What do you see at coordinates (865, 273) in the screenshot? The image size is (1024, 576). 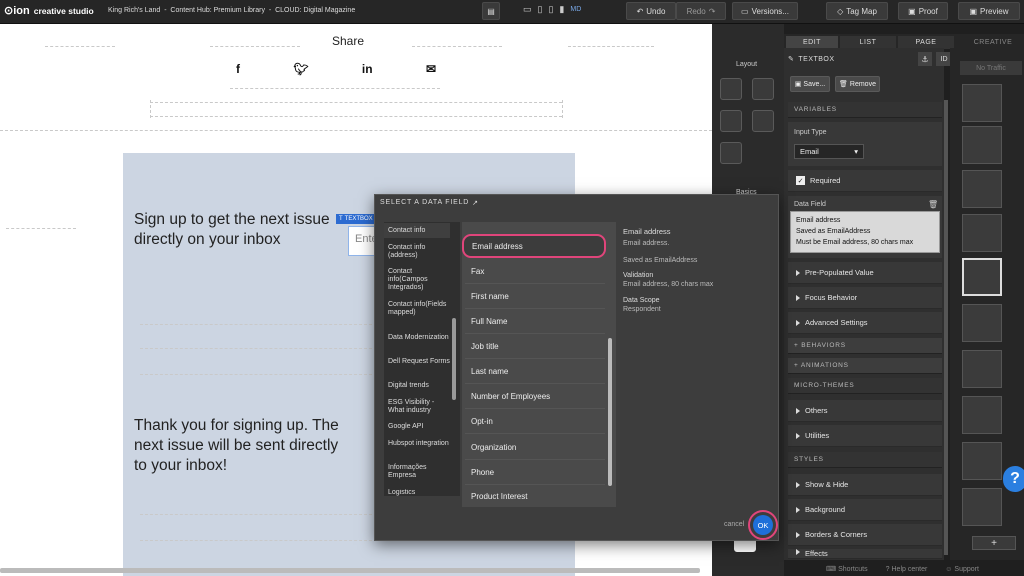 I see `prepopulated-value-row: Pre-Populated Value` at bounding box center [865, 273].